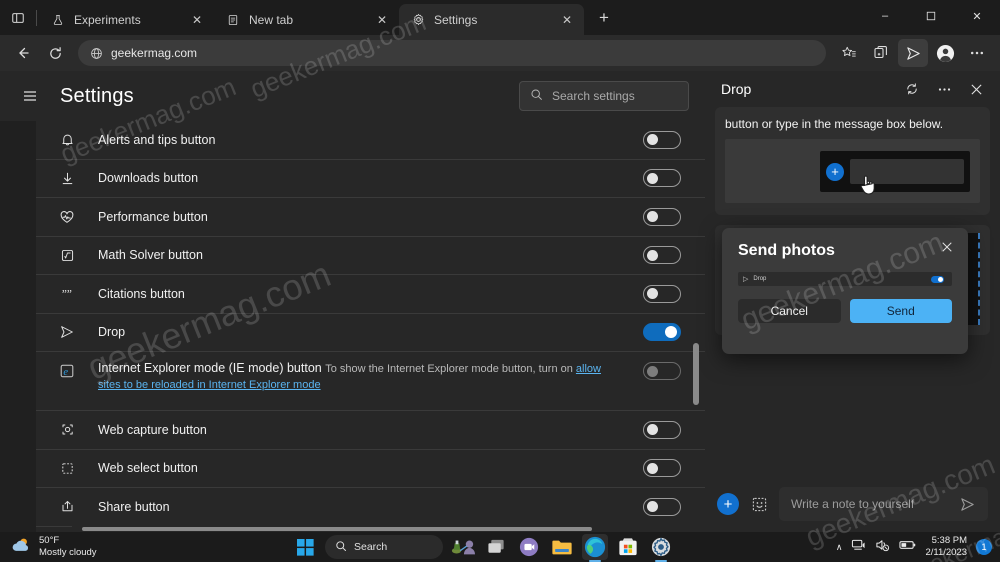 Image resolution: width=1000 pixels, height=562 pixels. What do you see at coordinates (100, 547) in the screenshot?
I see `taskbar-weather-widget: 50°F Mostly cloudy` at bounding box center [100, 547].